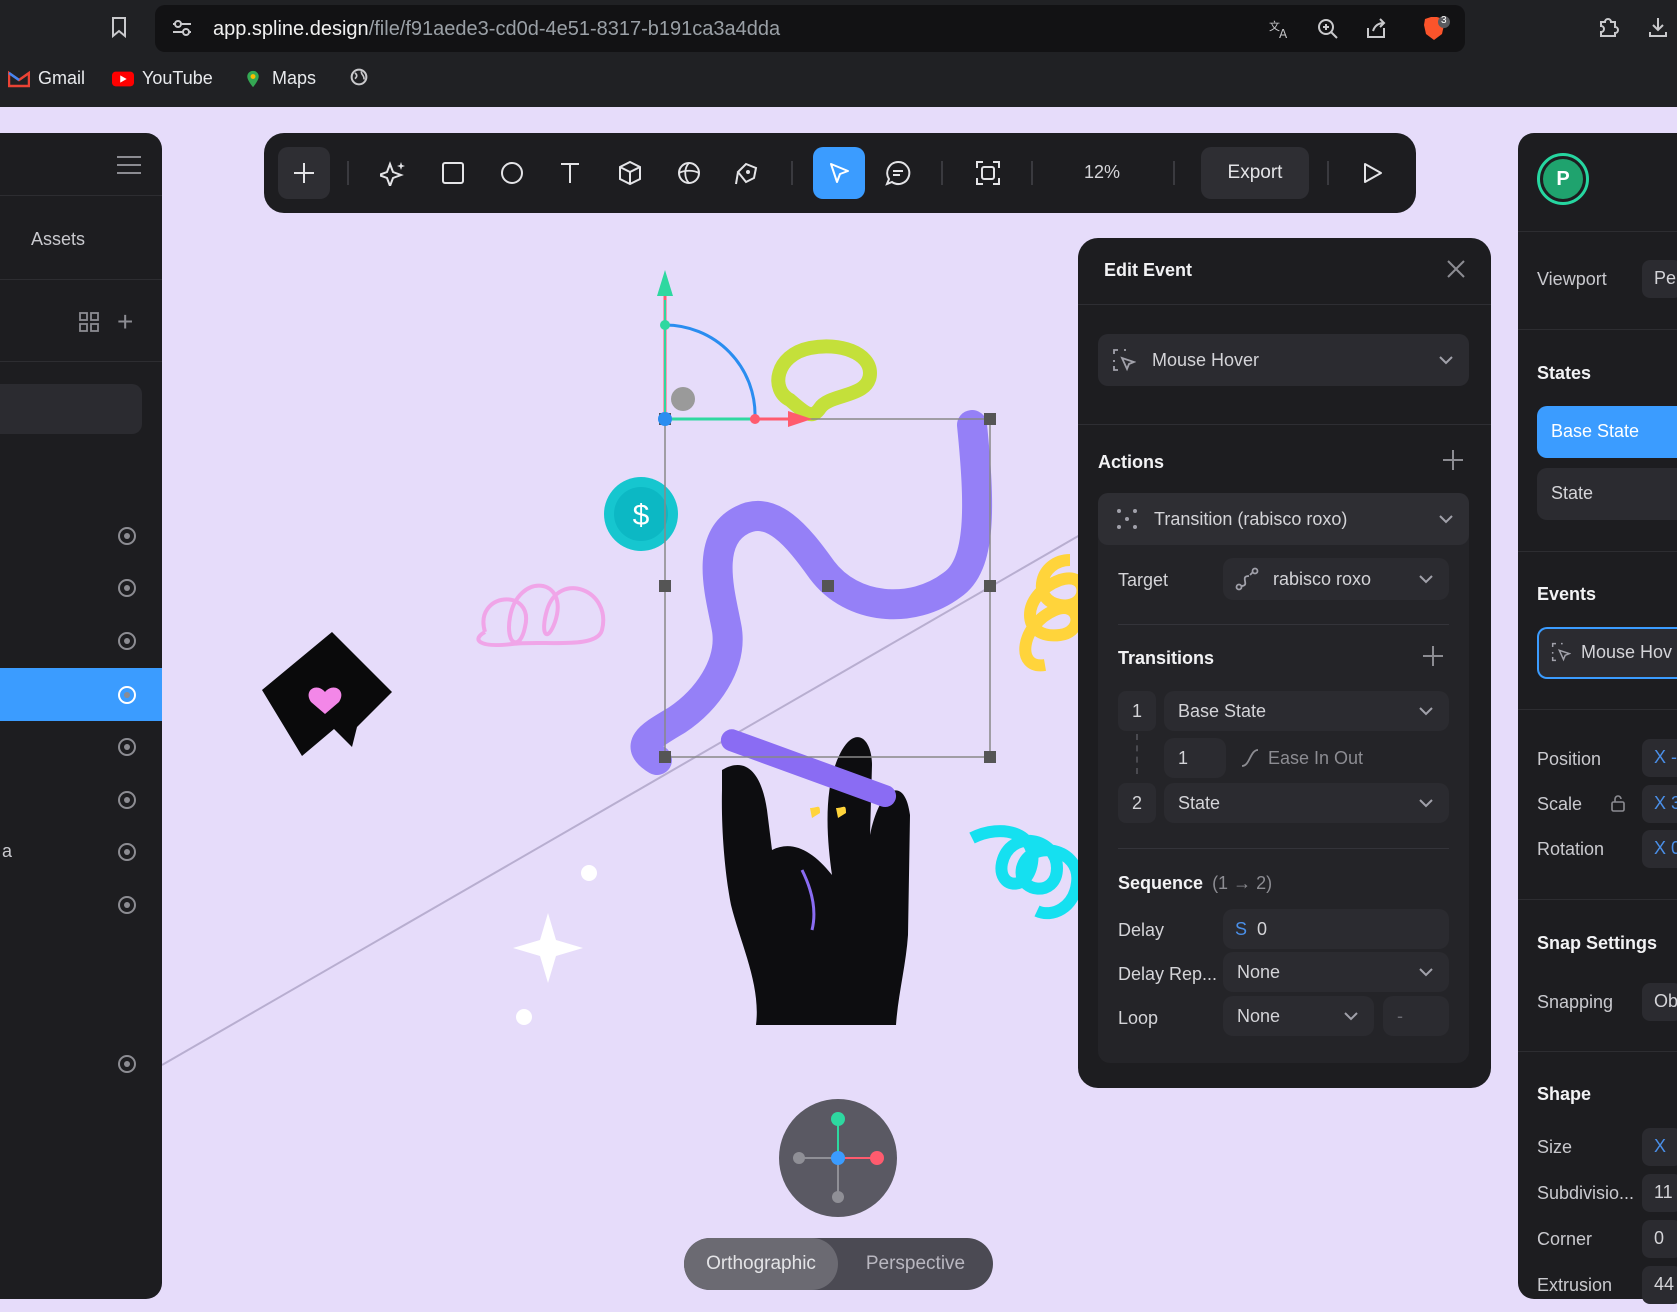 This screenshot has height=1312, width=1677. Describe the element at coordinates (1315, 758) in the screenshot. I see `easing-value: Ease In Out` at that location.